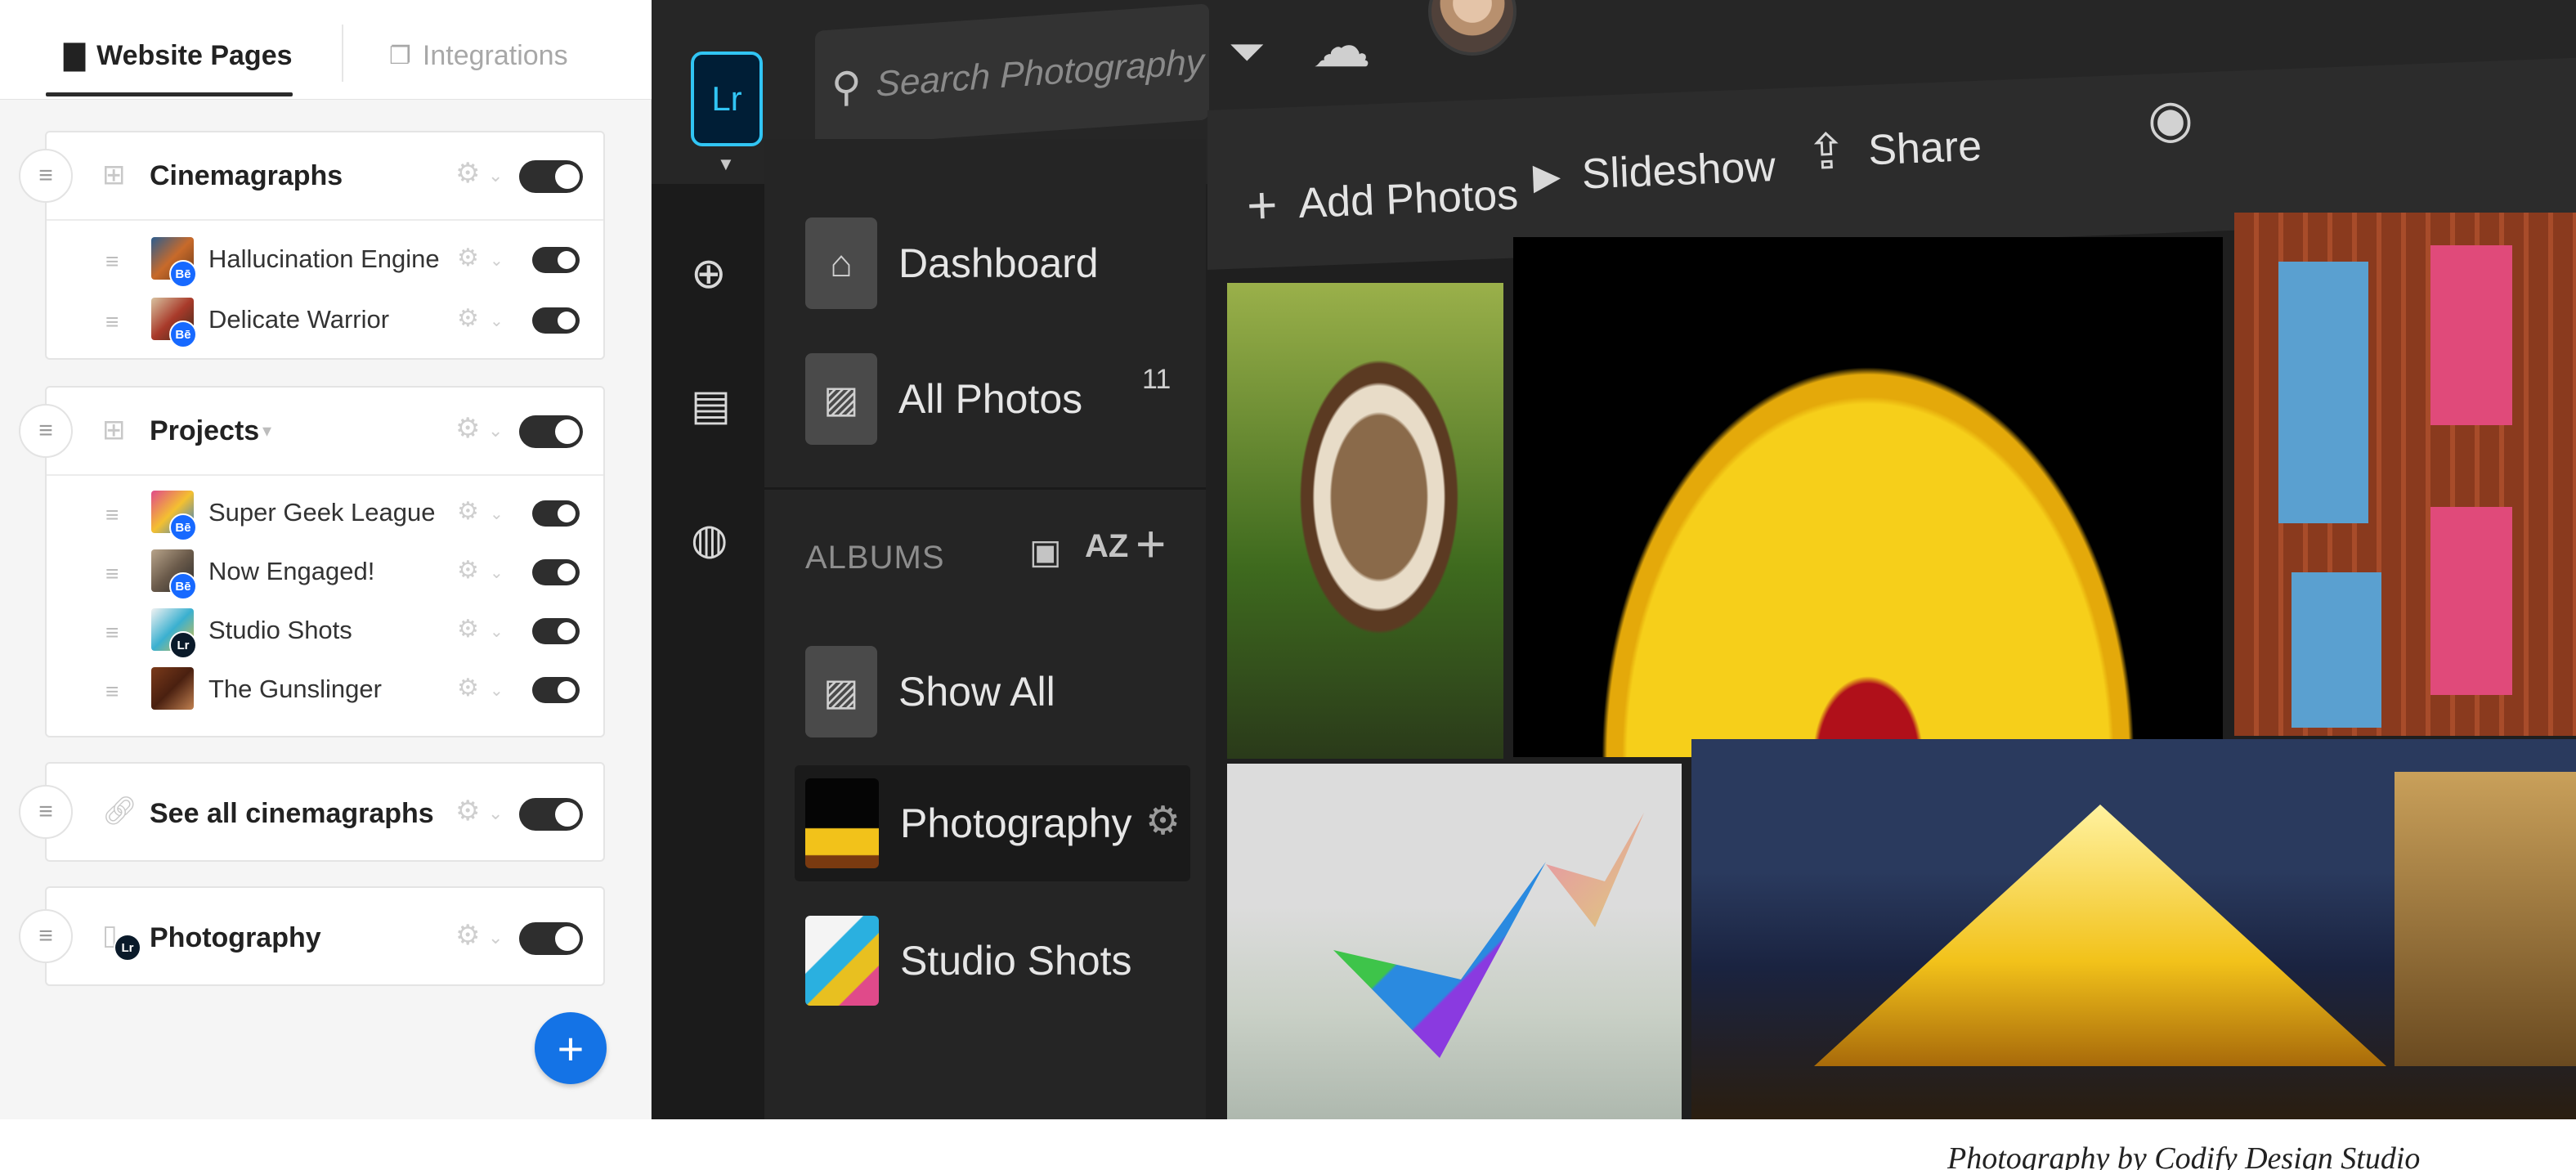 This screenshot has width=2576, height=1170. What do you see at coordinates (2170, 119) in the screenshot?
I see `eye-icon: ◉` at bounding box center [2170, 119].